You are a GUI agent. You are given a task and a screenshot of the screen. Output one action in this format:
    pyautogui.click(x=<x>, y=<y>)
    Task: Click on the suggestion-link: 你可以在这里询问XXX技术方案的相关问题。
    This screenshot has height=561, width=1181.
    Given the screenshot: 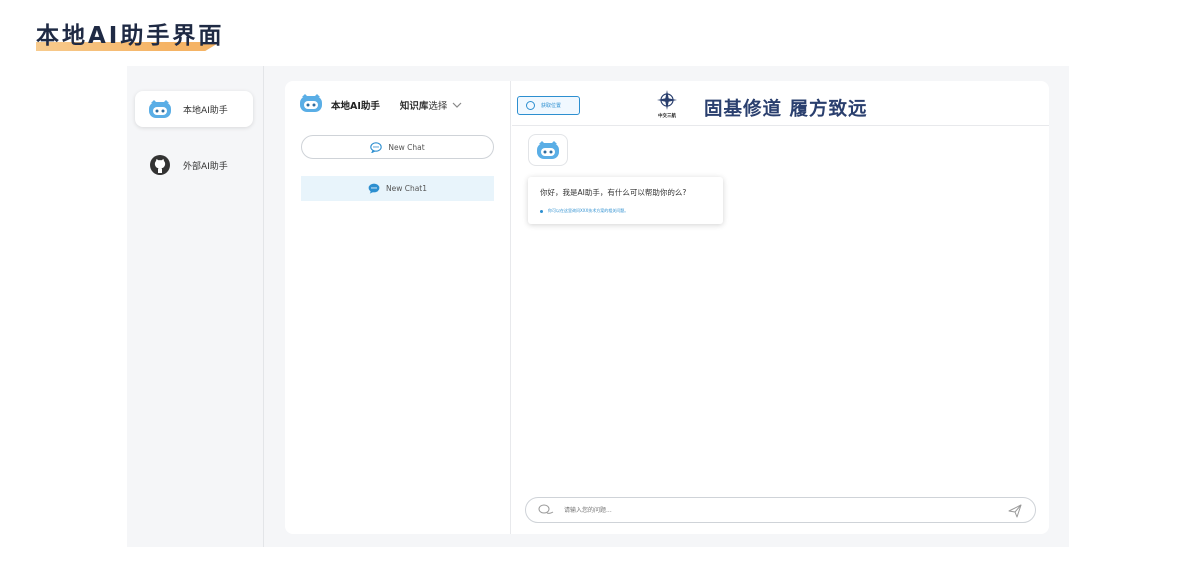 What is the action you would take?
    pyautogui.click(x=625, y=211)
    